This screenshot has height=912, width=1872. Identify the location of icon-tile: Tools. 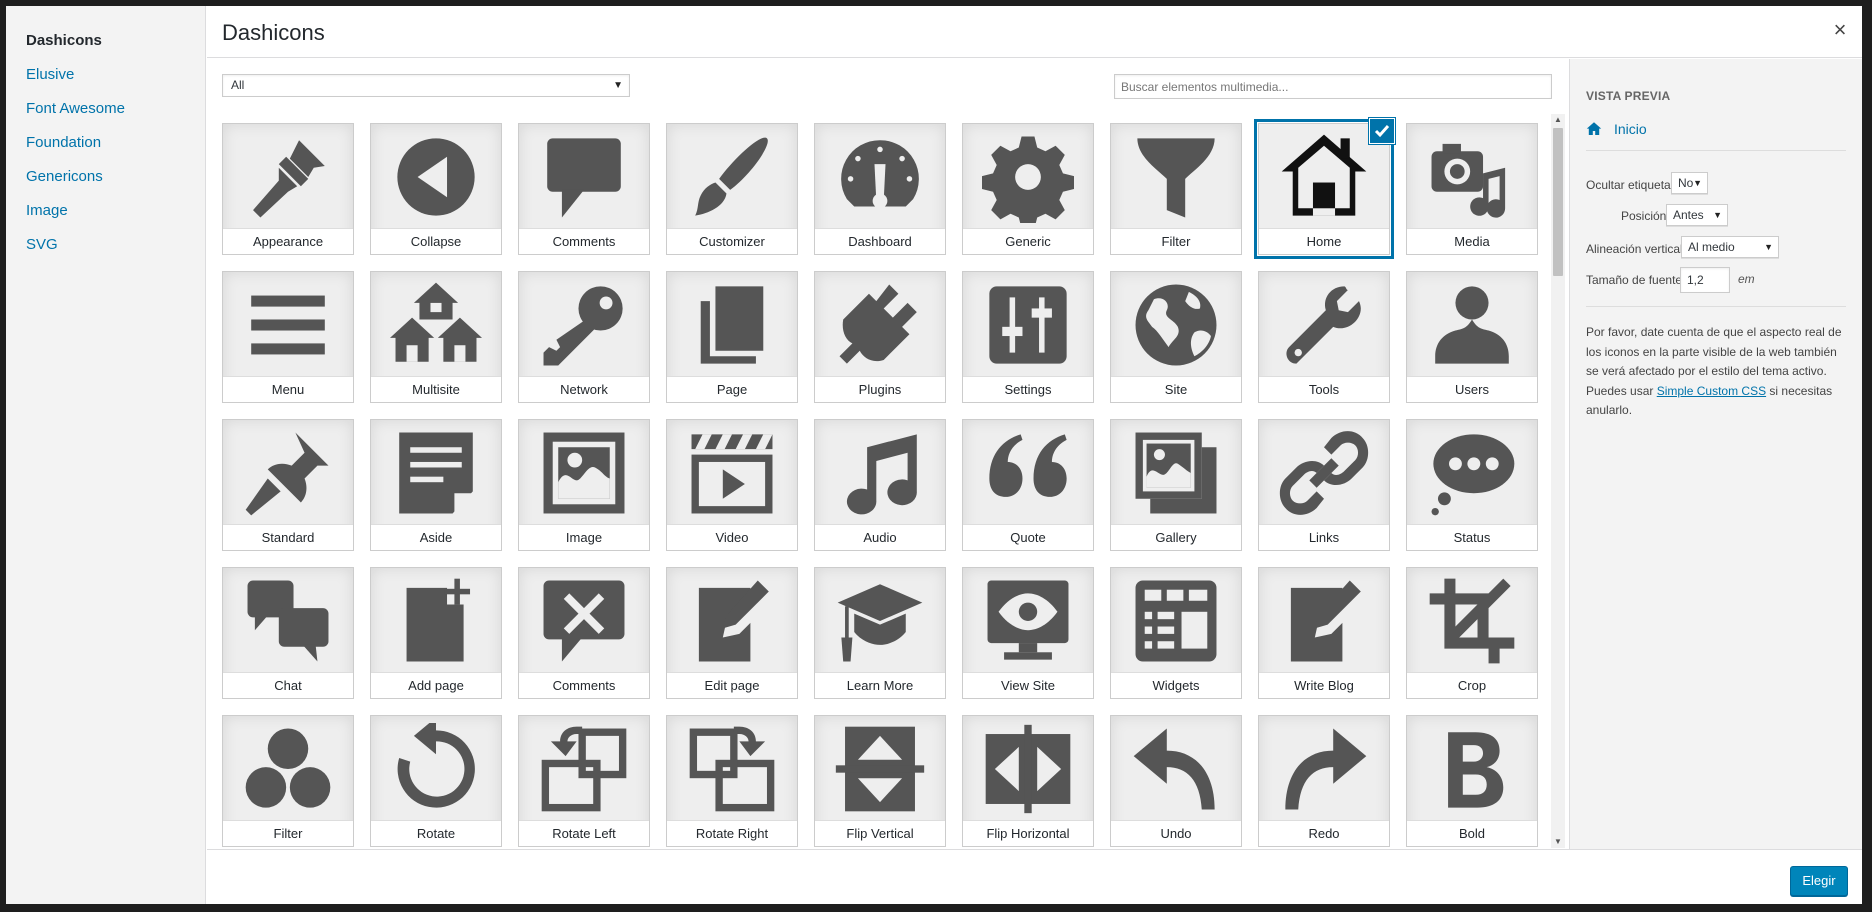
(1324, 337).